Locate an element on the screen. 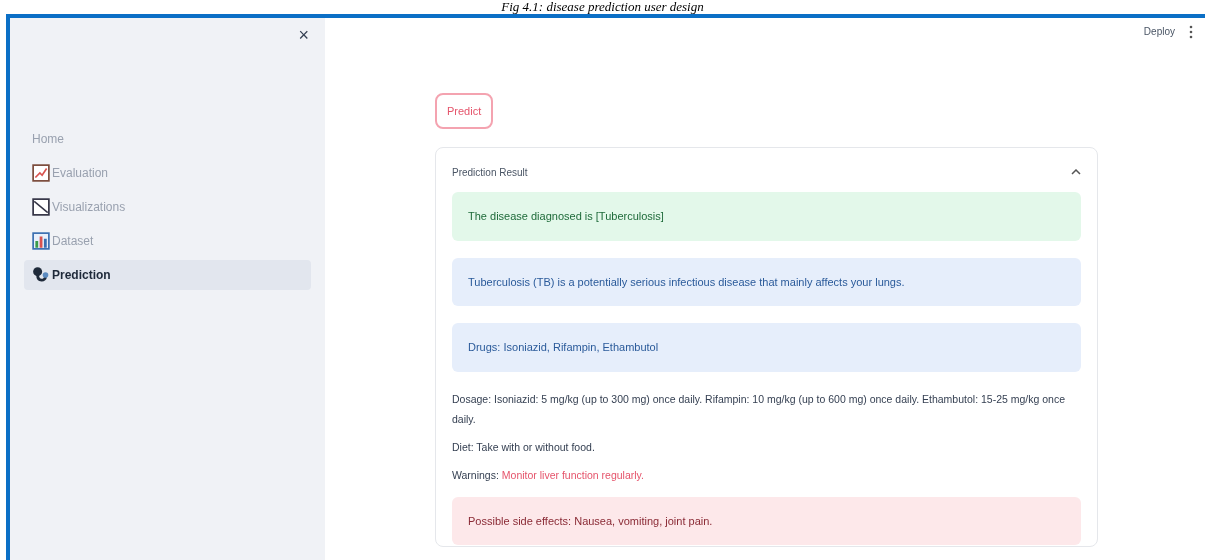 Image resolution: width=1205 pixels, height=560 pixels. expander-title: Prediction Result is located at coordinates (490, 172).